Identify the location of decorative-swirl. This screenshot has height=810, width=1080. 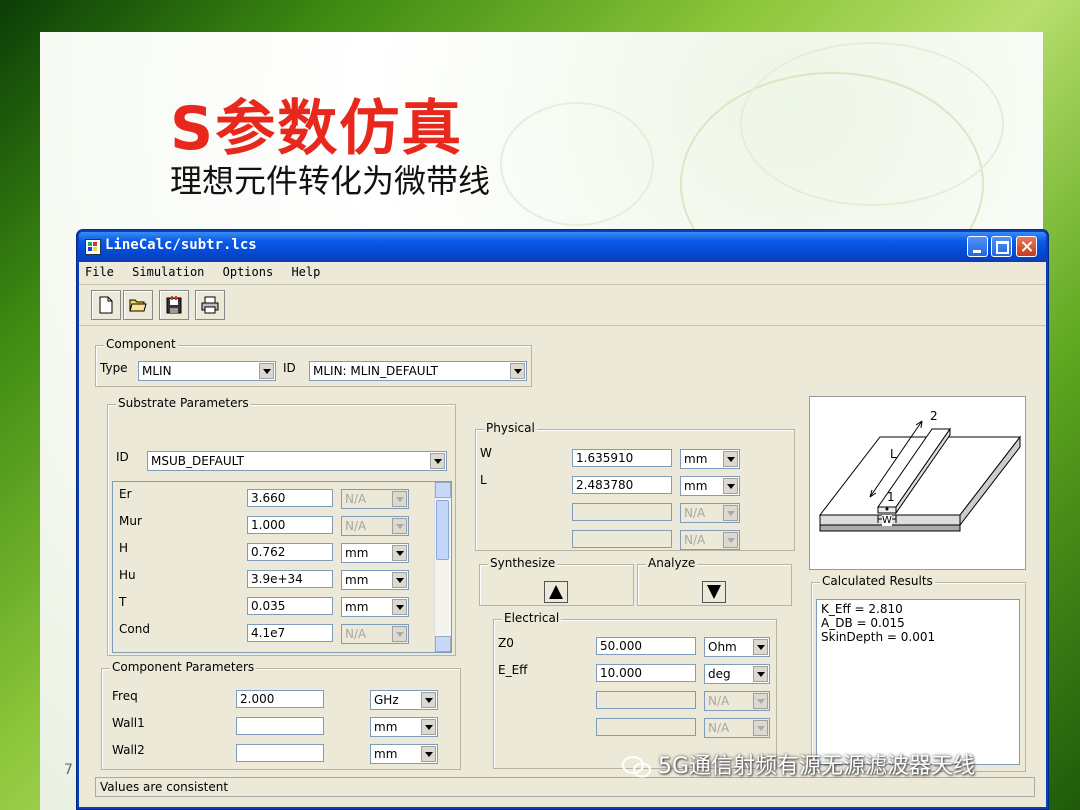
(577, 164).